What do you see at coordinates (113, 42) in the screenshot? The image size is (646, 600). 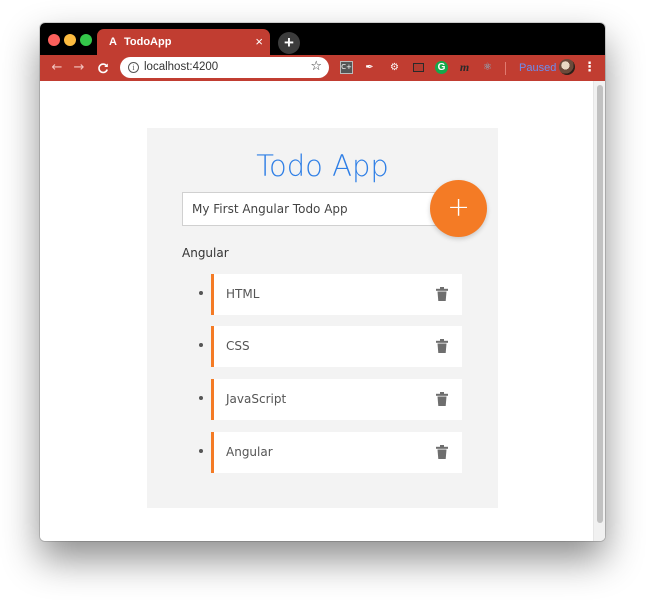 I see `angular-icon: A` at bounding box center [113, 42].